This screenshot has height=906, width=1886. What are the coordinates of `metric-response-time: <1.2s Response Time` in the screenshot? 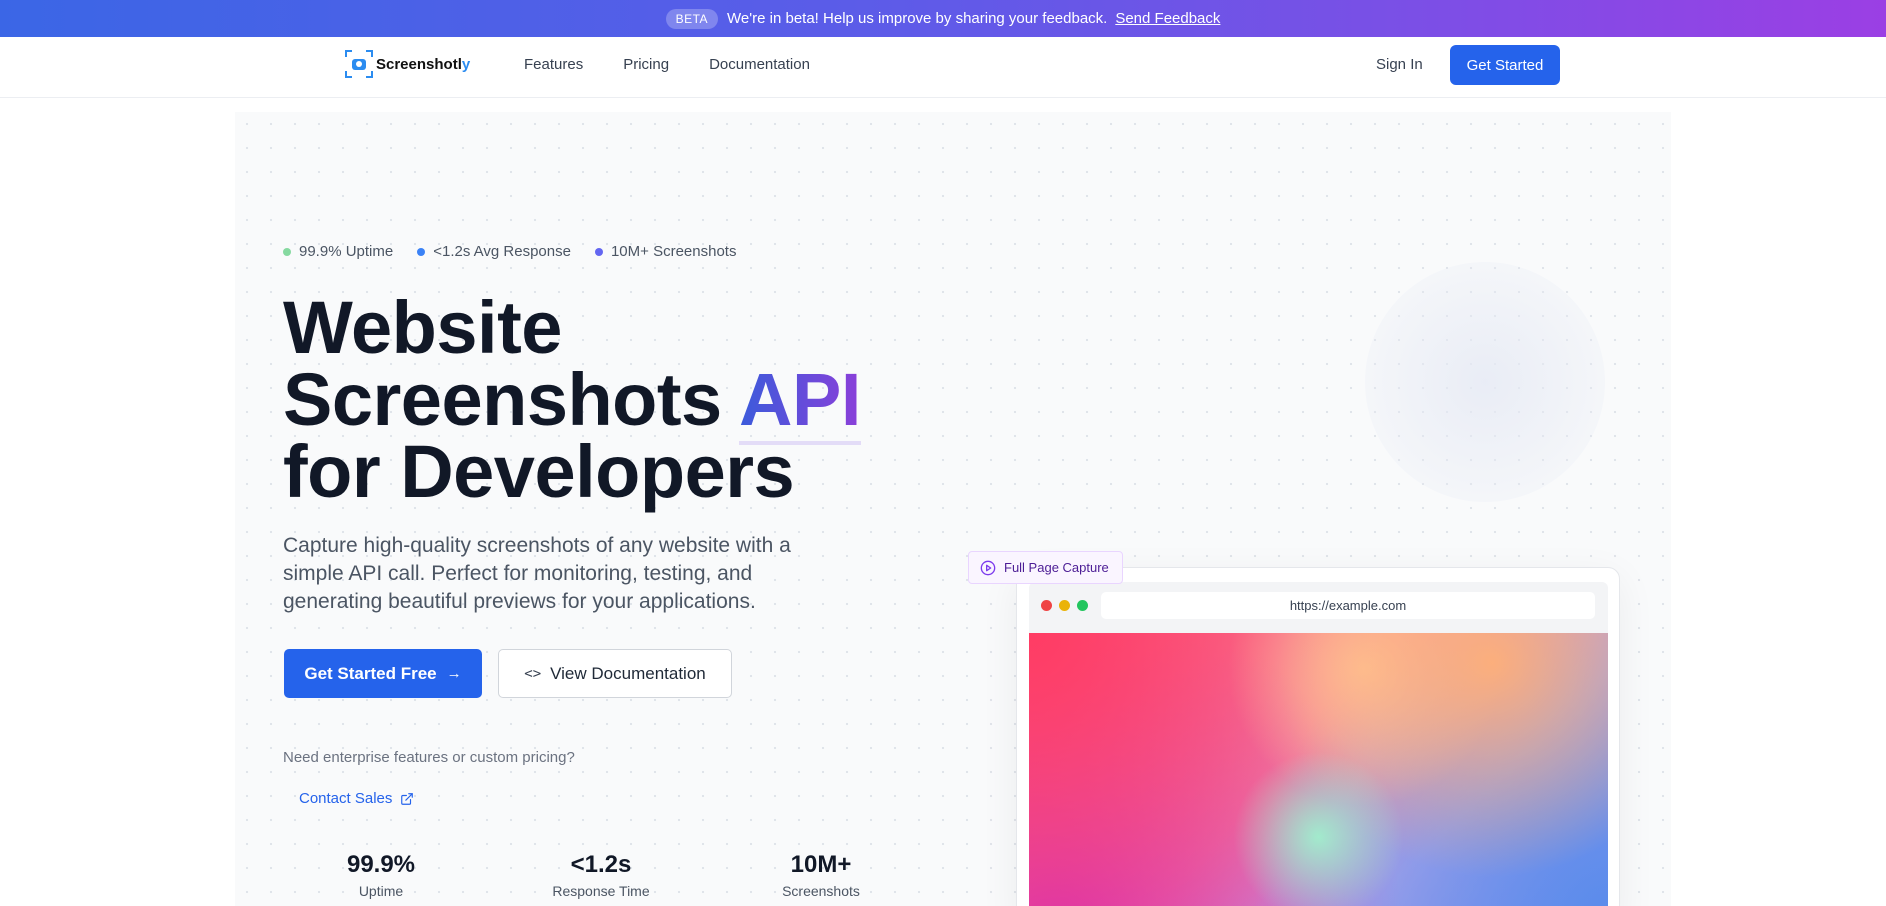 It's located at (601, 875).